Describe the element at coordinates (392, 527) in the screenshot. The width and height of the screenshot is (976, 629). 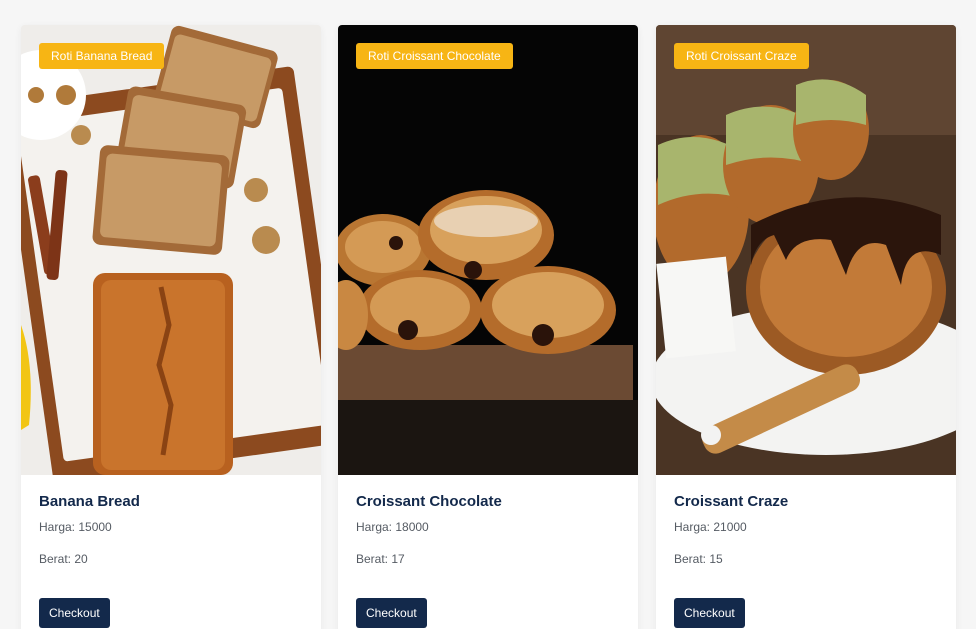
I see `product-price: Harga: 18000` at that location.